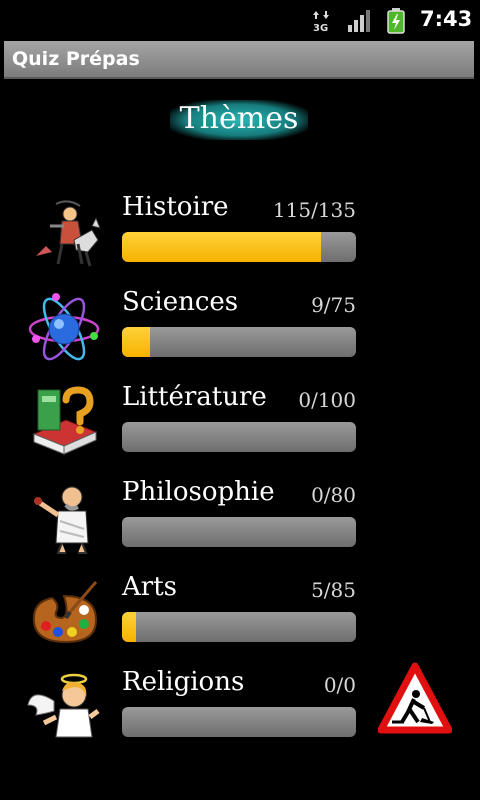  Describe the element at coordinates (396, 21) in the screenshot. I see `battery-charging-icon` at that location.